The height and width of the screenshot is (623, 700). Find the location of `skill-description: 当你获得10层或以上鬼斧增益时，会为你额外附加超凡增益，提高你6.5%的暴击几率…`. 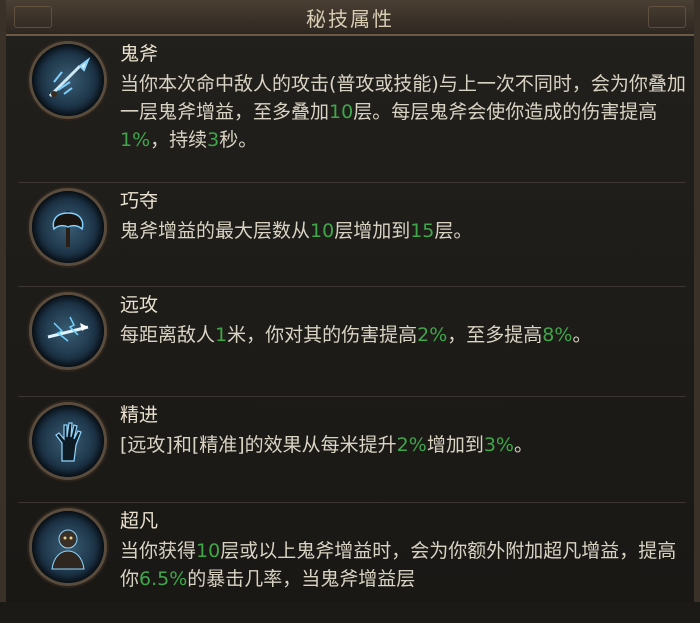

skill-description: 当你获得10层或以上鬼斧增益时，会为你额外附加超凡增益，提高你6.5%的暴击几率… is located at coordinates (403, 565).